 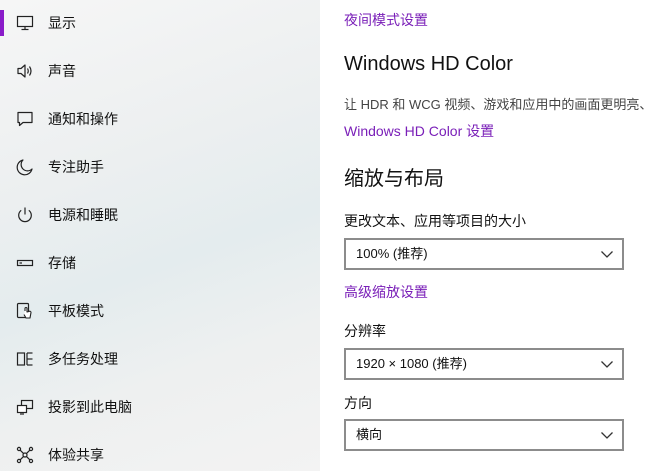 I want to click on resolution-label: 分辨率, so click(x=365, y=331).